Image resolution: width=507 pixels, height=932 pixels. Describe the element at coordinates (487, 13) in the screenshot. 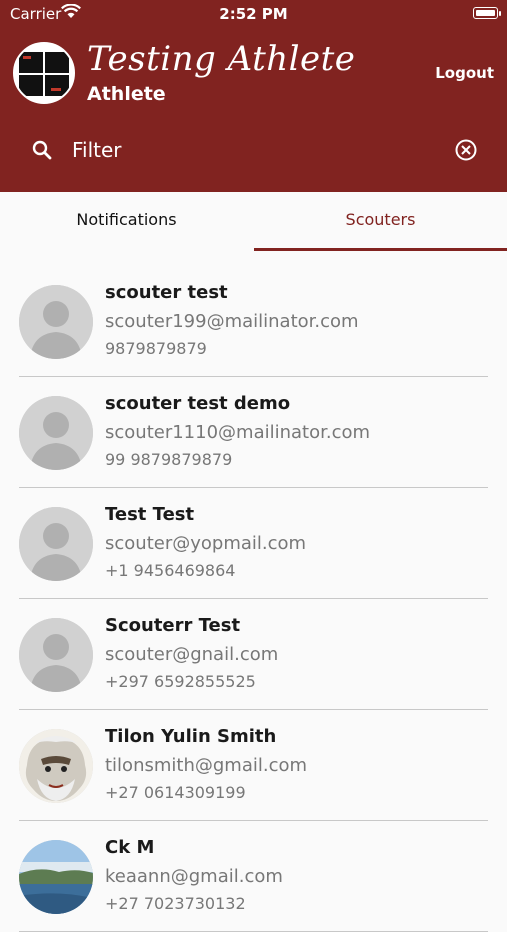

I see `battery-icon` at that location.